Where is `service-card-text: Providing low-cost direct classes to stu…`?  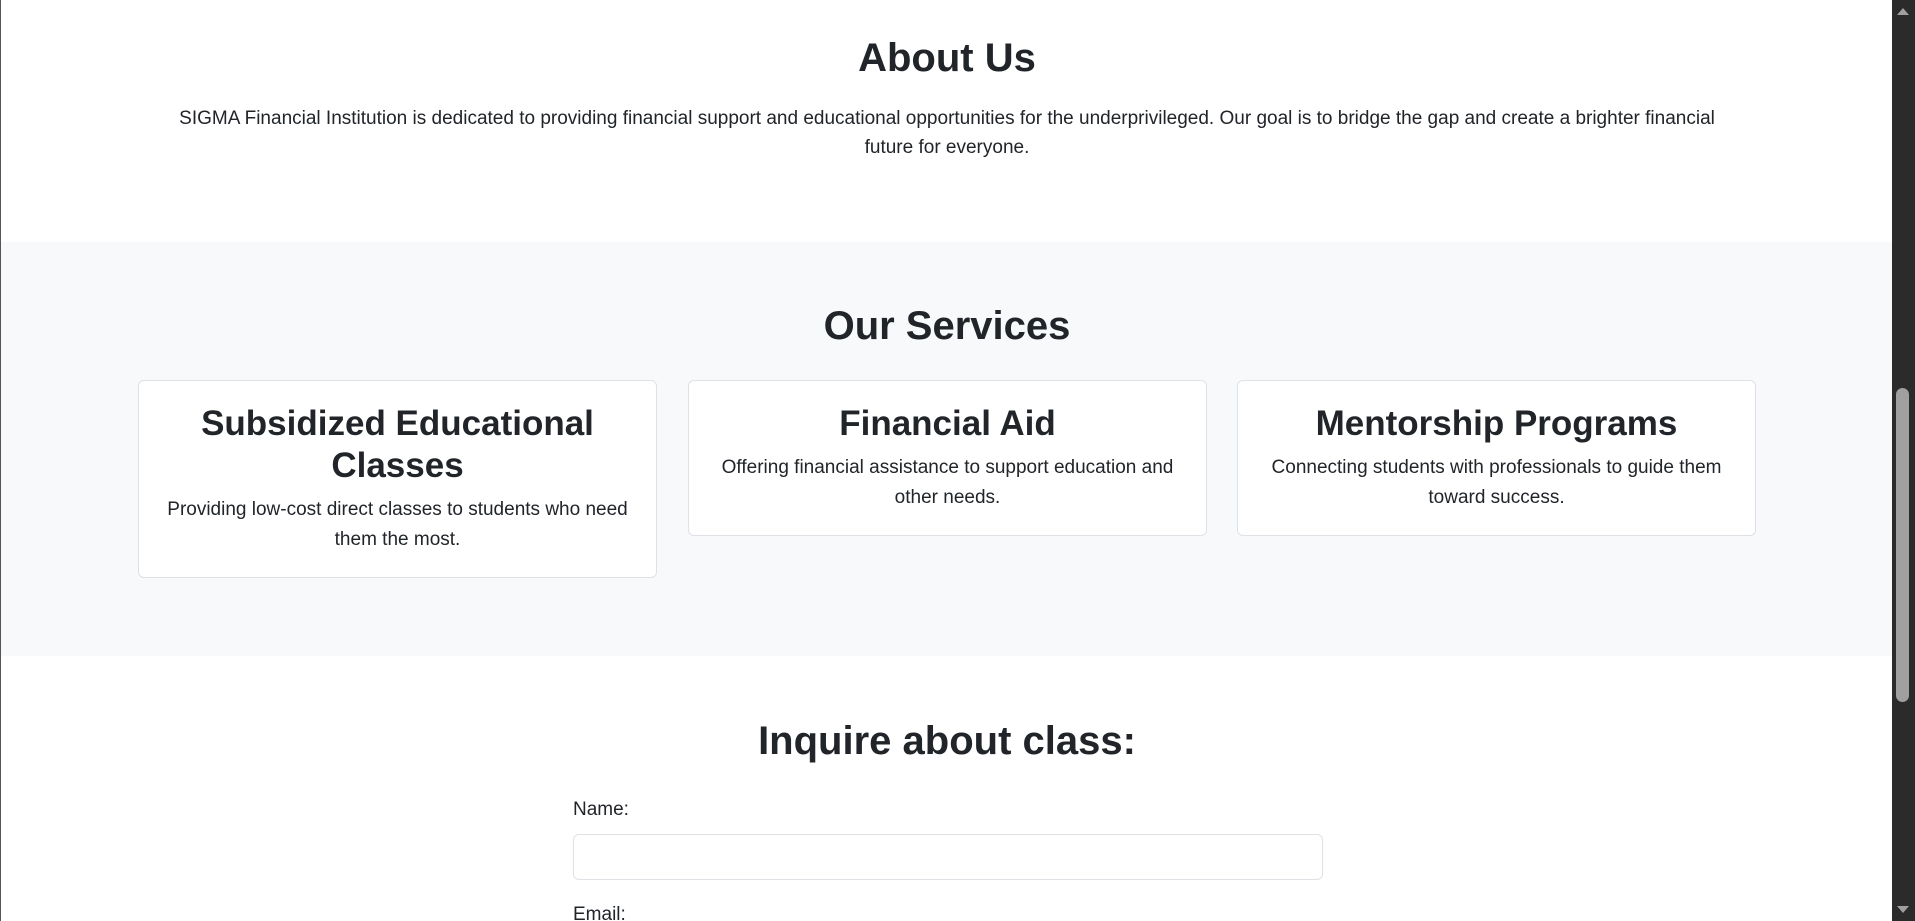
service-card-text: Providing low-cost direct classes to stu… is located at coordinates (397, 524).